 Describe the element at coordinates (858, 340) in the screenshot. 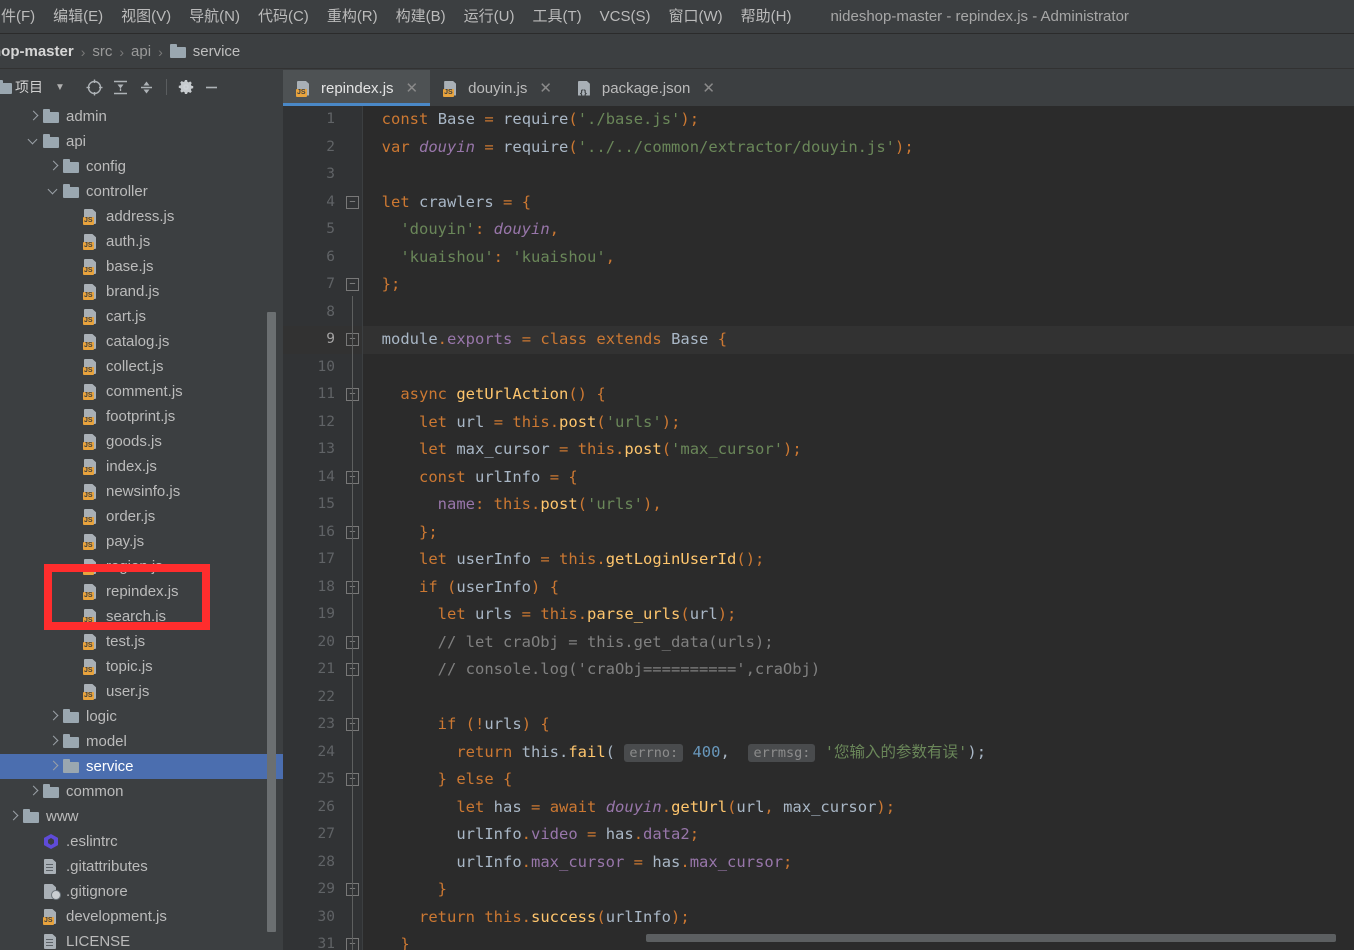

I see `code-line: module.exports = class extends Base {` at that location.